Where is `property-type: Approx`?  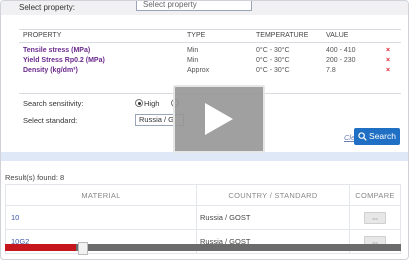
property-type: Approx is located at coordinates (198, 70).